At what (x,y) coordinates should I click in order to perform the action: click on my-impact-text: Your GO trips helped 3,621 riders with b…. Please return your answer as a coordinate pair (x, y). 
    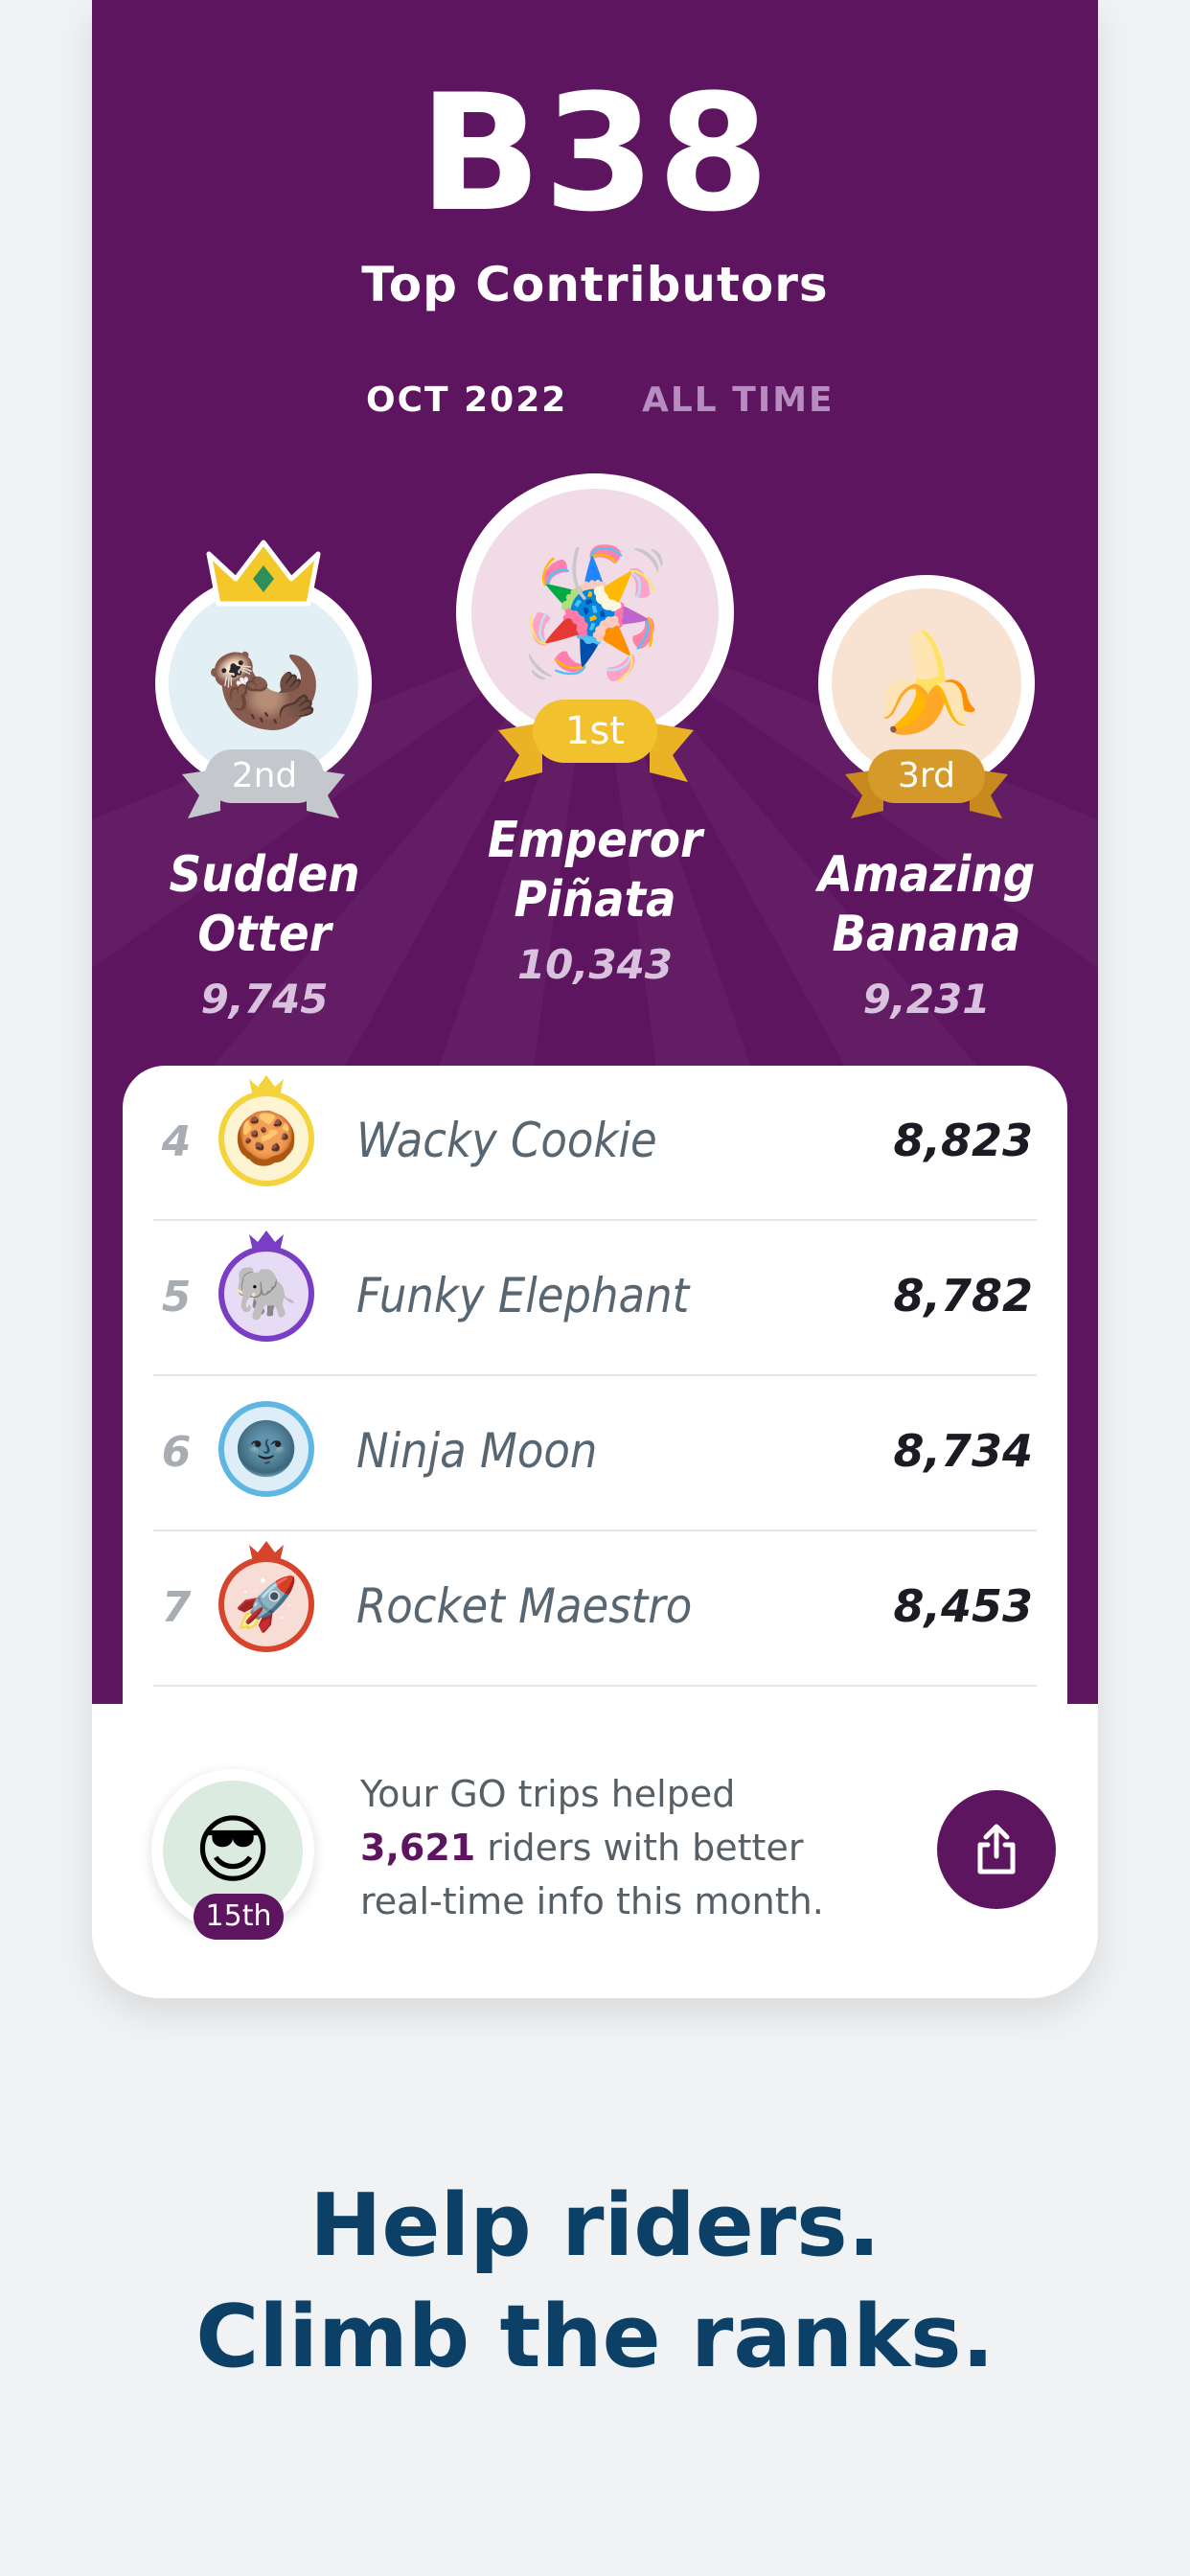
    Looking at the image, I should click on (629, 1847).